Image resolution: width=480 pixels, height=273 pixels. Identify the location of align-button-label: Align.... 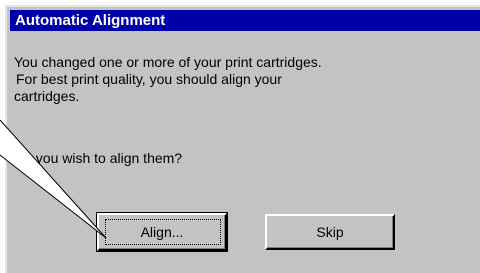
(162, 232).